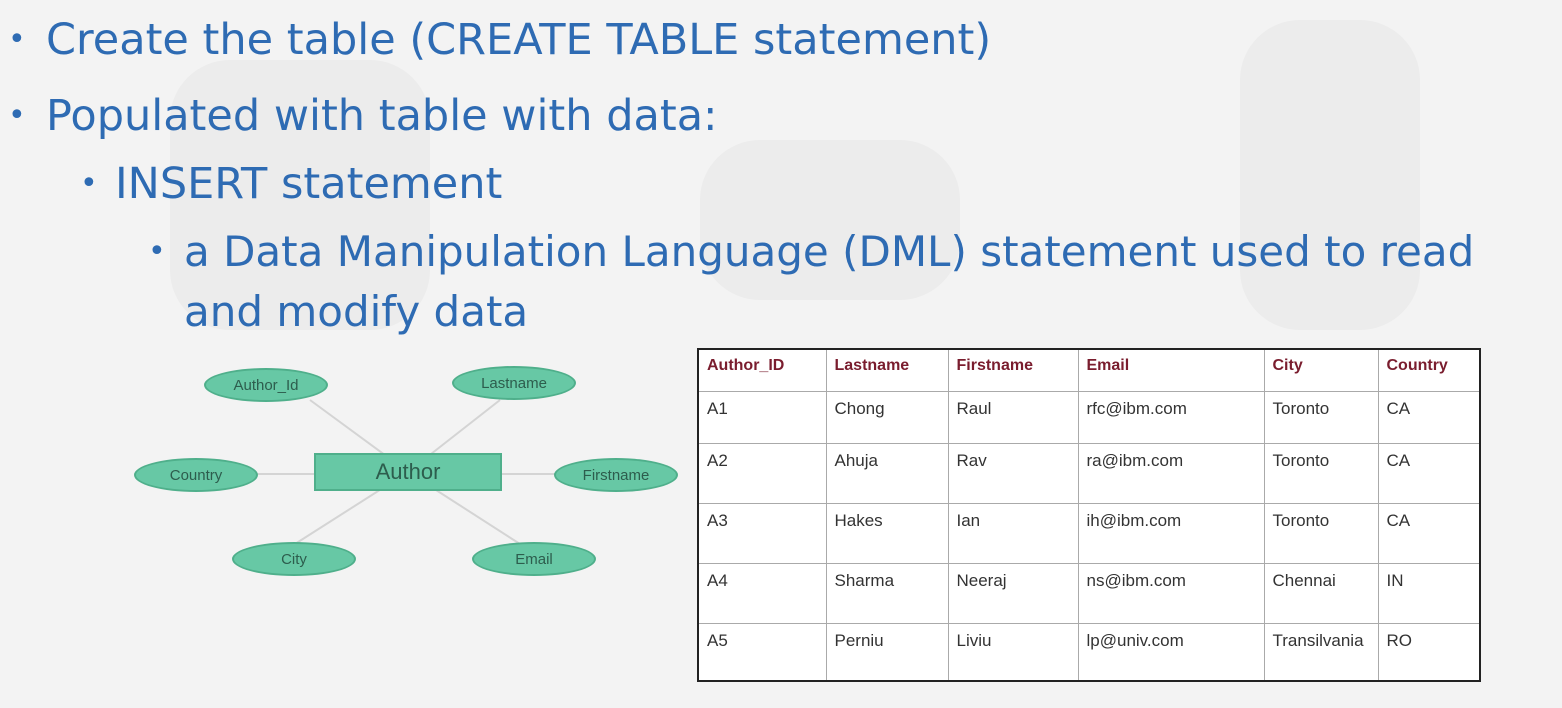  Describe the element at coordinates (1013, 370) in the screenshot. I see `column-header: Firstname` at that location.